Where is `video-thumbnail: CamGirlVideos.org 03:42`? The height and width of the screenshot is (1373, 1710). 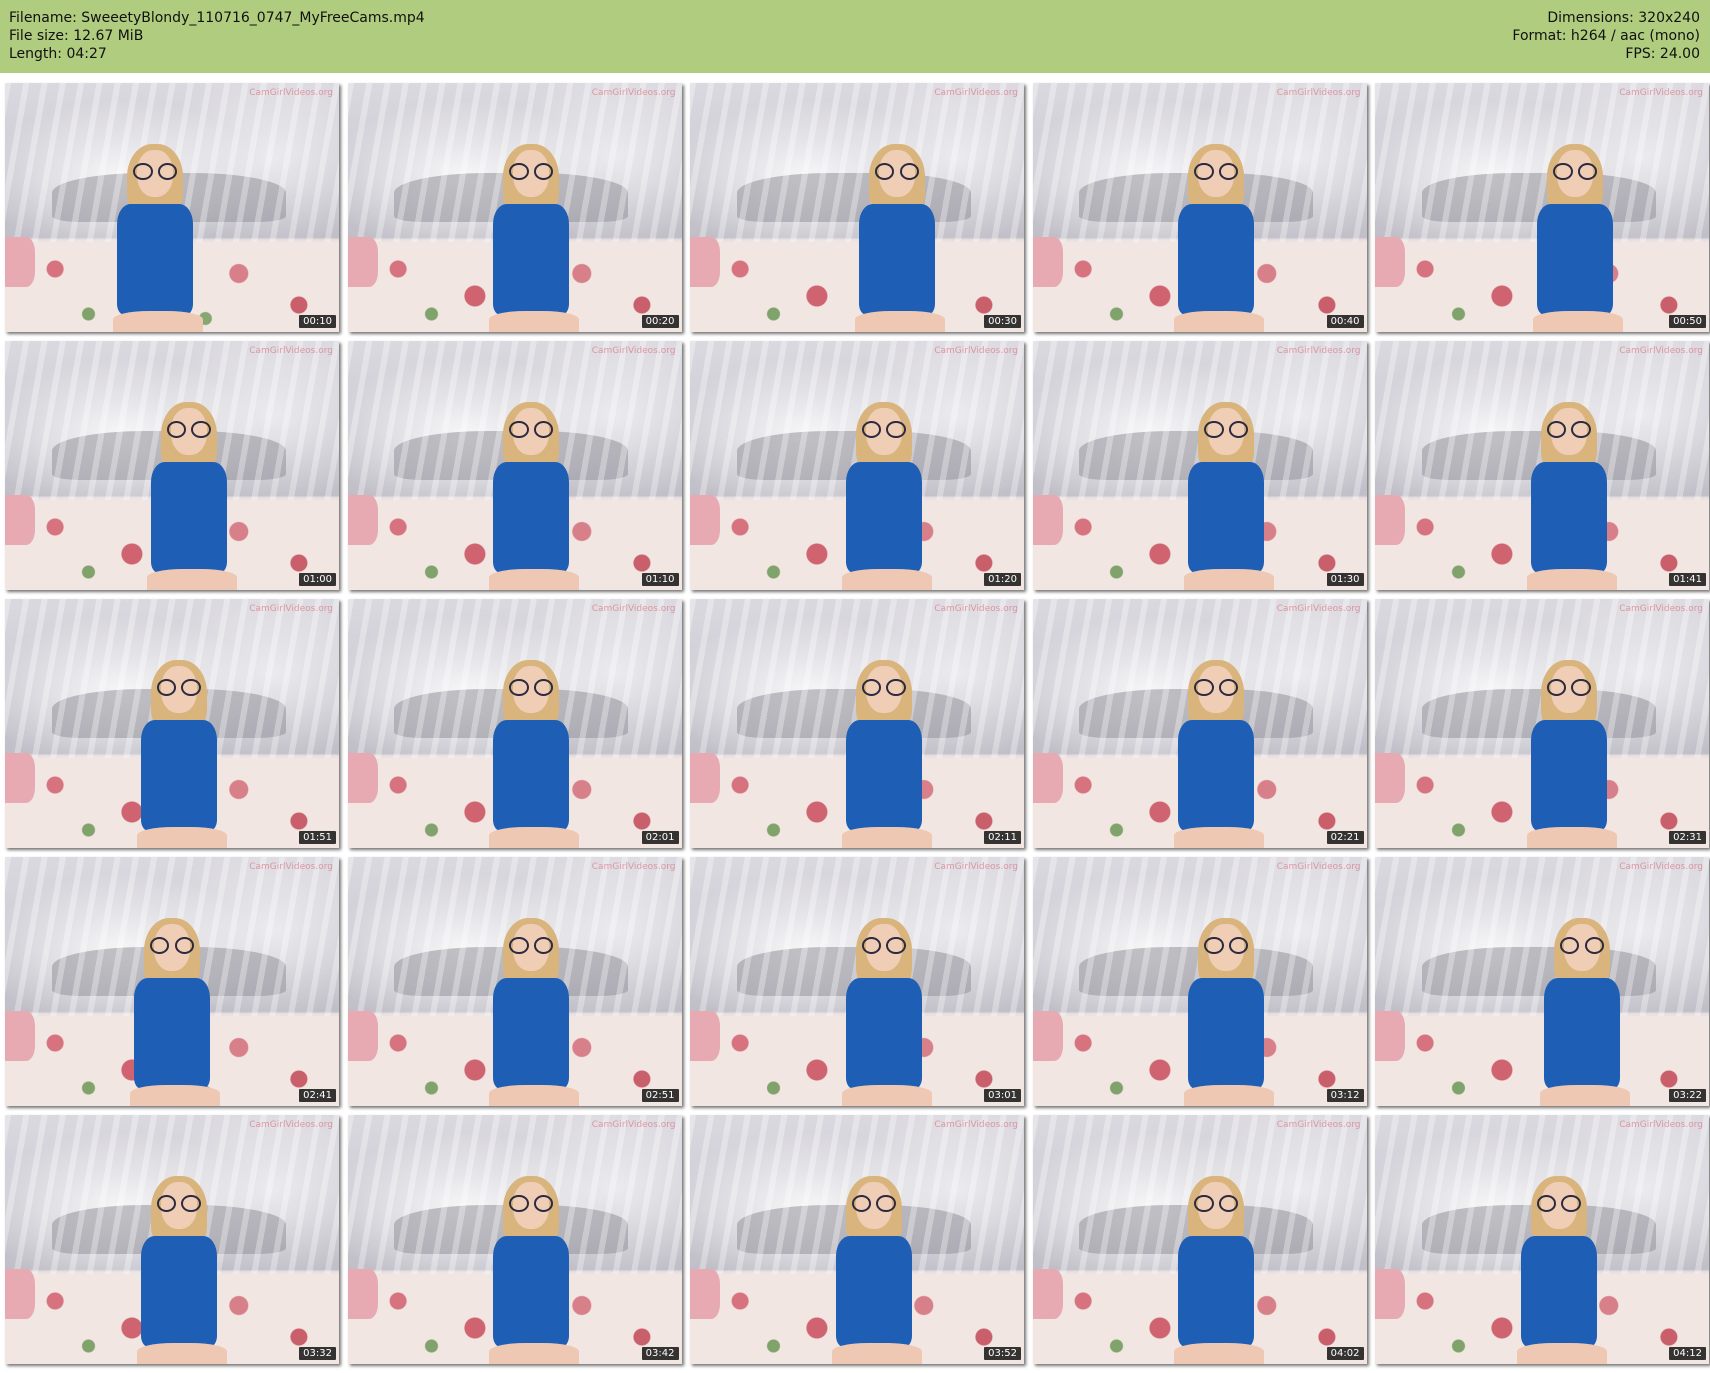 video-thumbnail: CamGirlVideos.org 03:42 is located at coordinates (514, 1239).